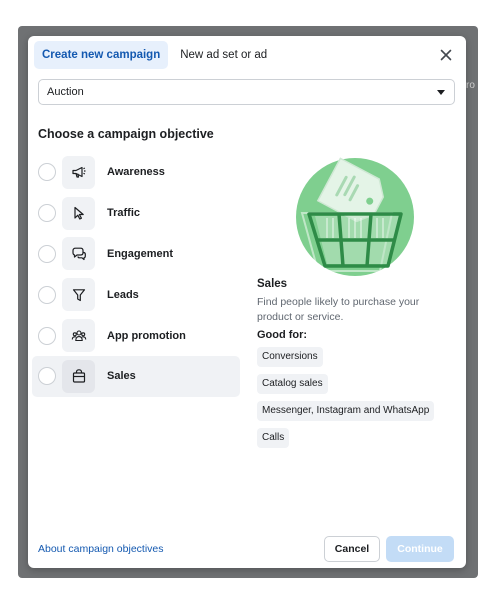  I want to click on people-icon, so click(78, 336).